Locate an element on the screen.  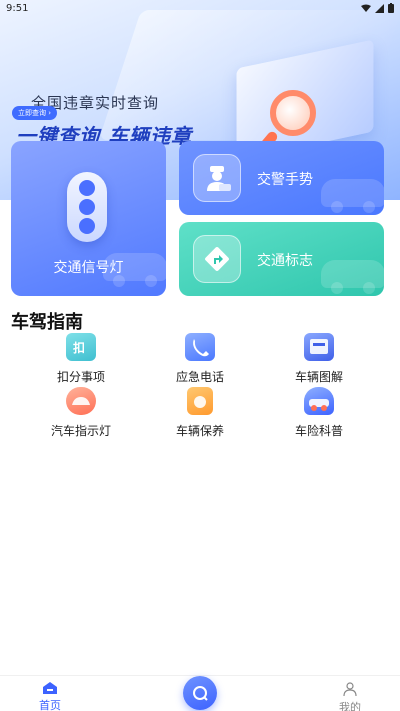
guide-item-label: 车辆图解 is located at coordinates (318, 377).